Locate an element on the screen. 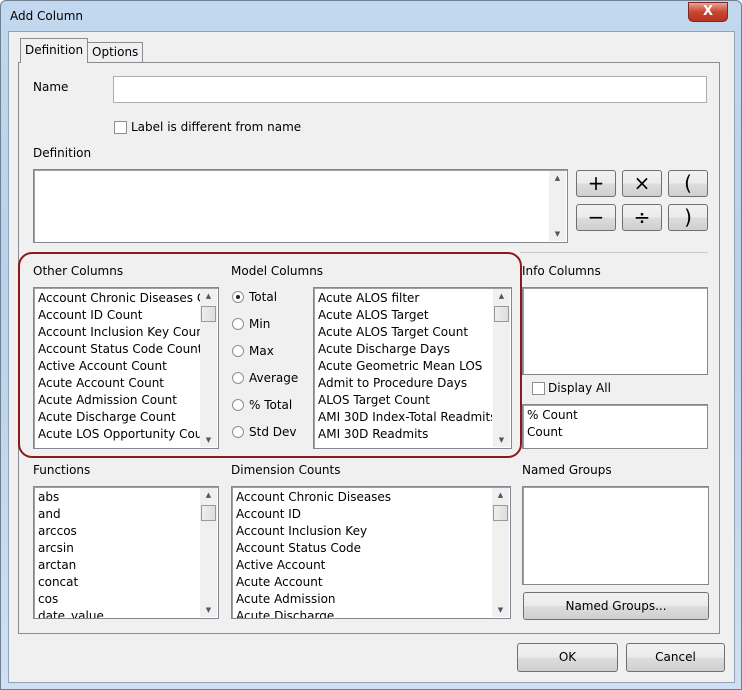  list-item: Acute ALOS filter is located at coordinates (403, 298).